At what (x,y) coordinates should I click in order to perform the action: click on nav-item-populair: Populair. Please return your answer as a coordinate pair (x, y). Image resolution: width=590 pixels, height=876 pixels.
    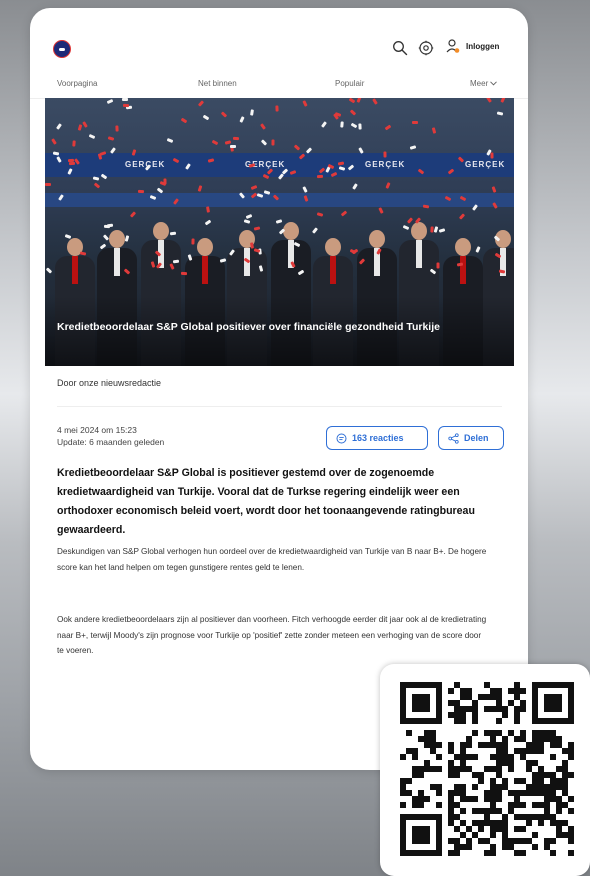
    Looking at the image, I should click on (349, 83).